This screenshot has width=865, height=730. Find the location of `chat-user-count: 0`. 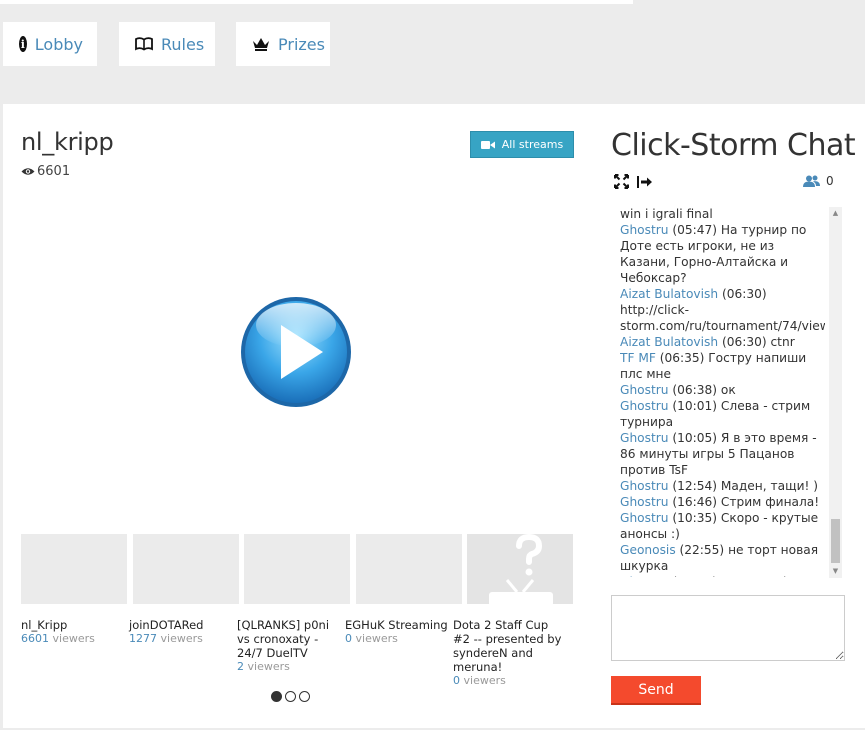

chat-user-count: 0 is located at coordinates (818, 181).